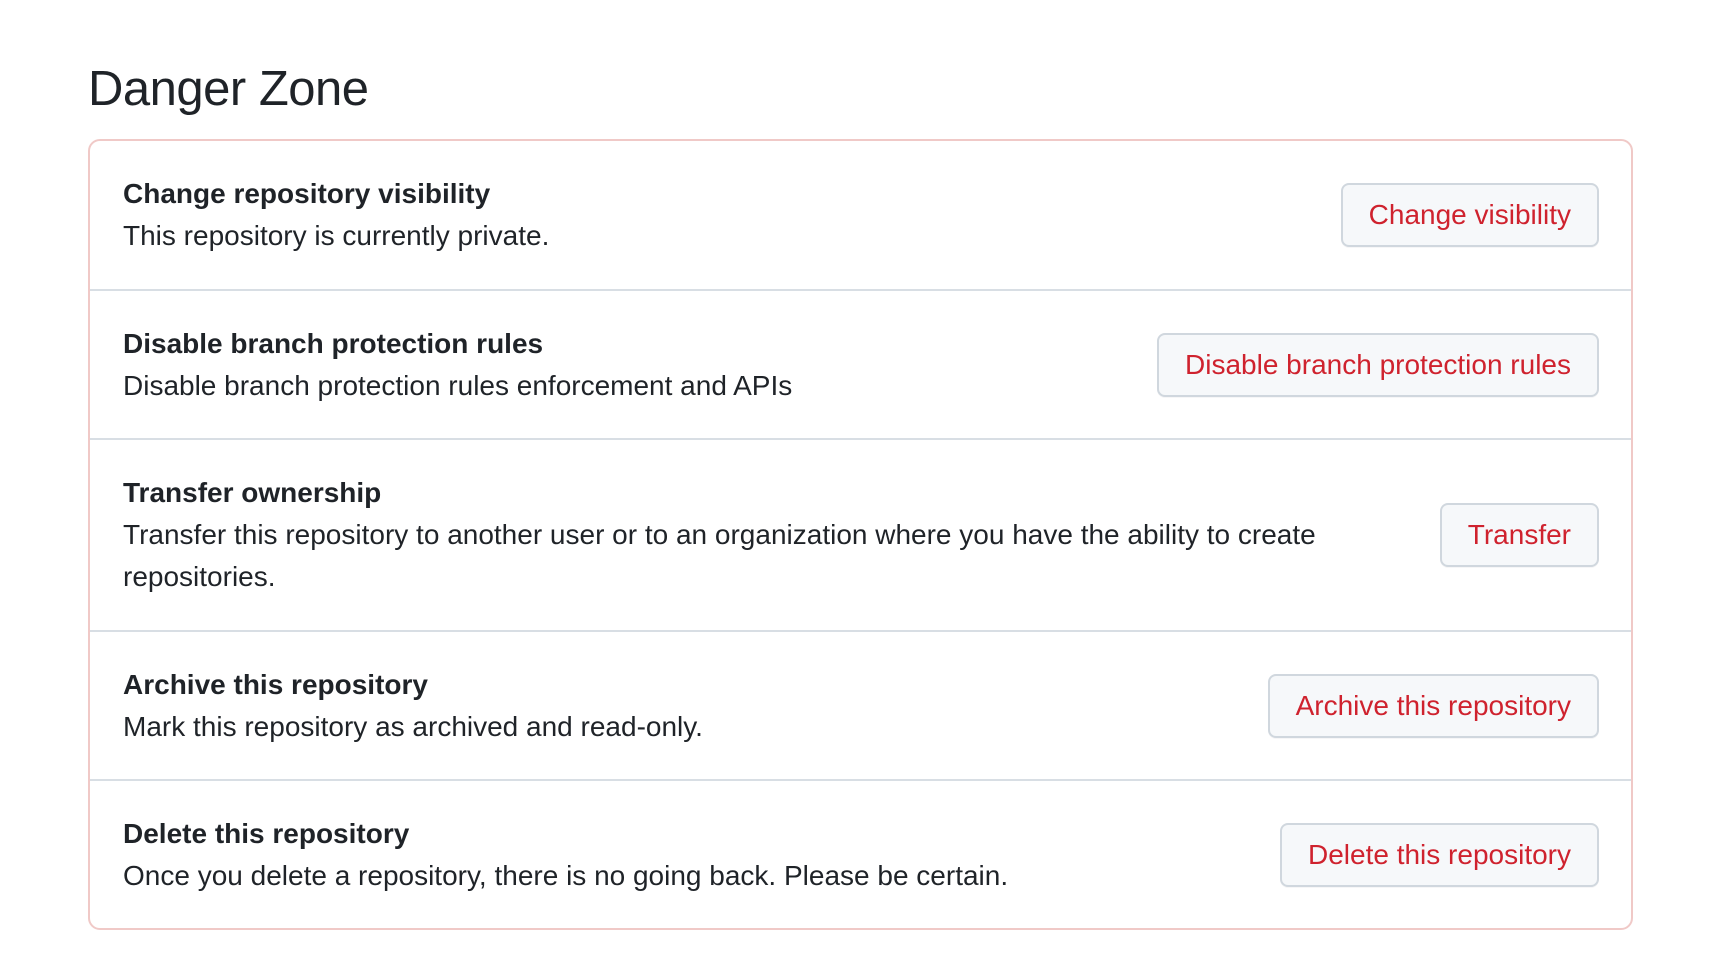 The width and height of the screenshot is (1732, 972). I want to click on transfer-ownership-title: Transfer ownership, so click(252, 492).